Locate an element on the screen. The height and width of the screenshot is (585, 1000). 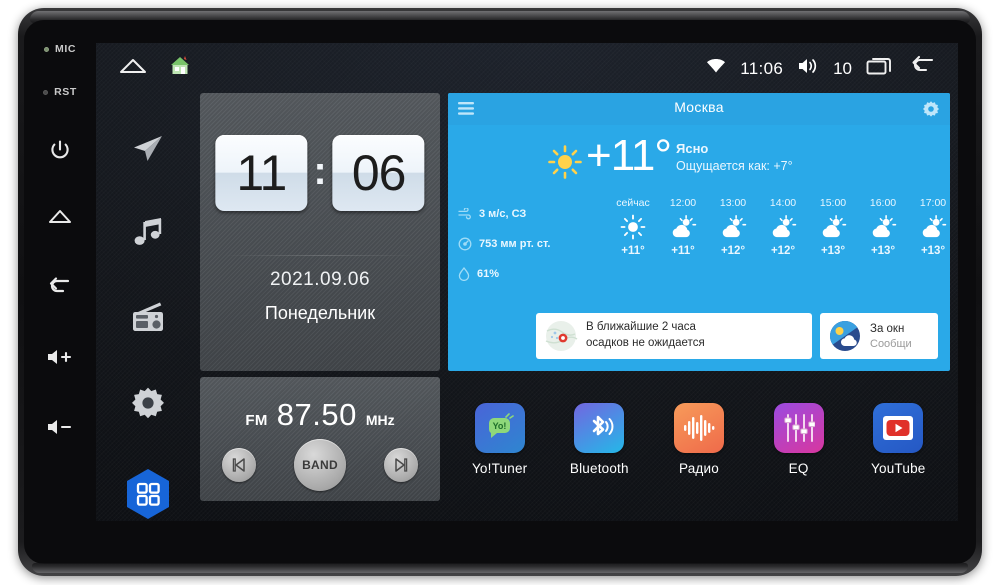
youtube-glyph-icon is located at coordinates (898, 427).